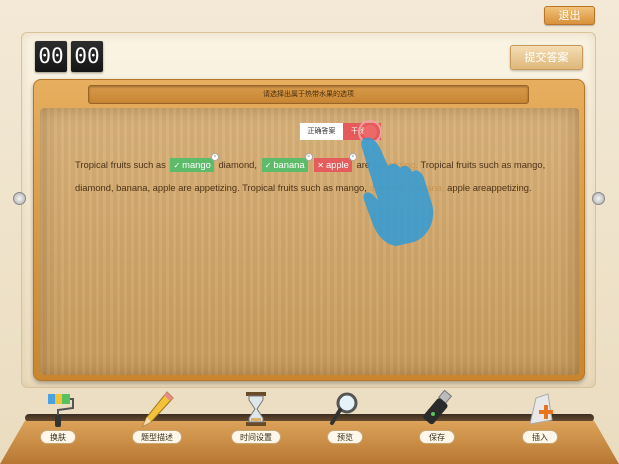 The width and height of the screenshot is (619, 464). I want to click on usb-drive-icon, so click(438, 407).